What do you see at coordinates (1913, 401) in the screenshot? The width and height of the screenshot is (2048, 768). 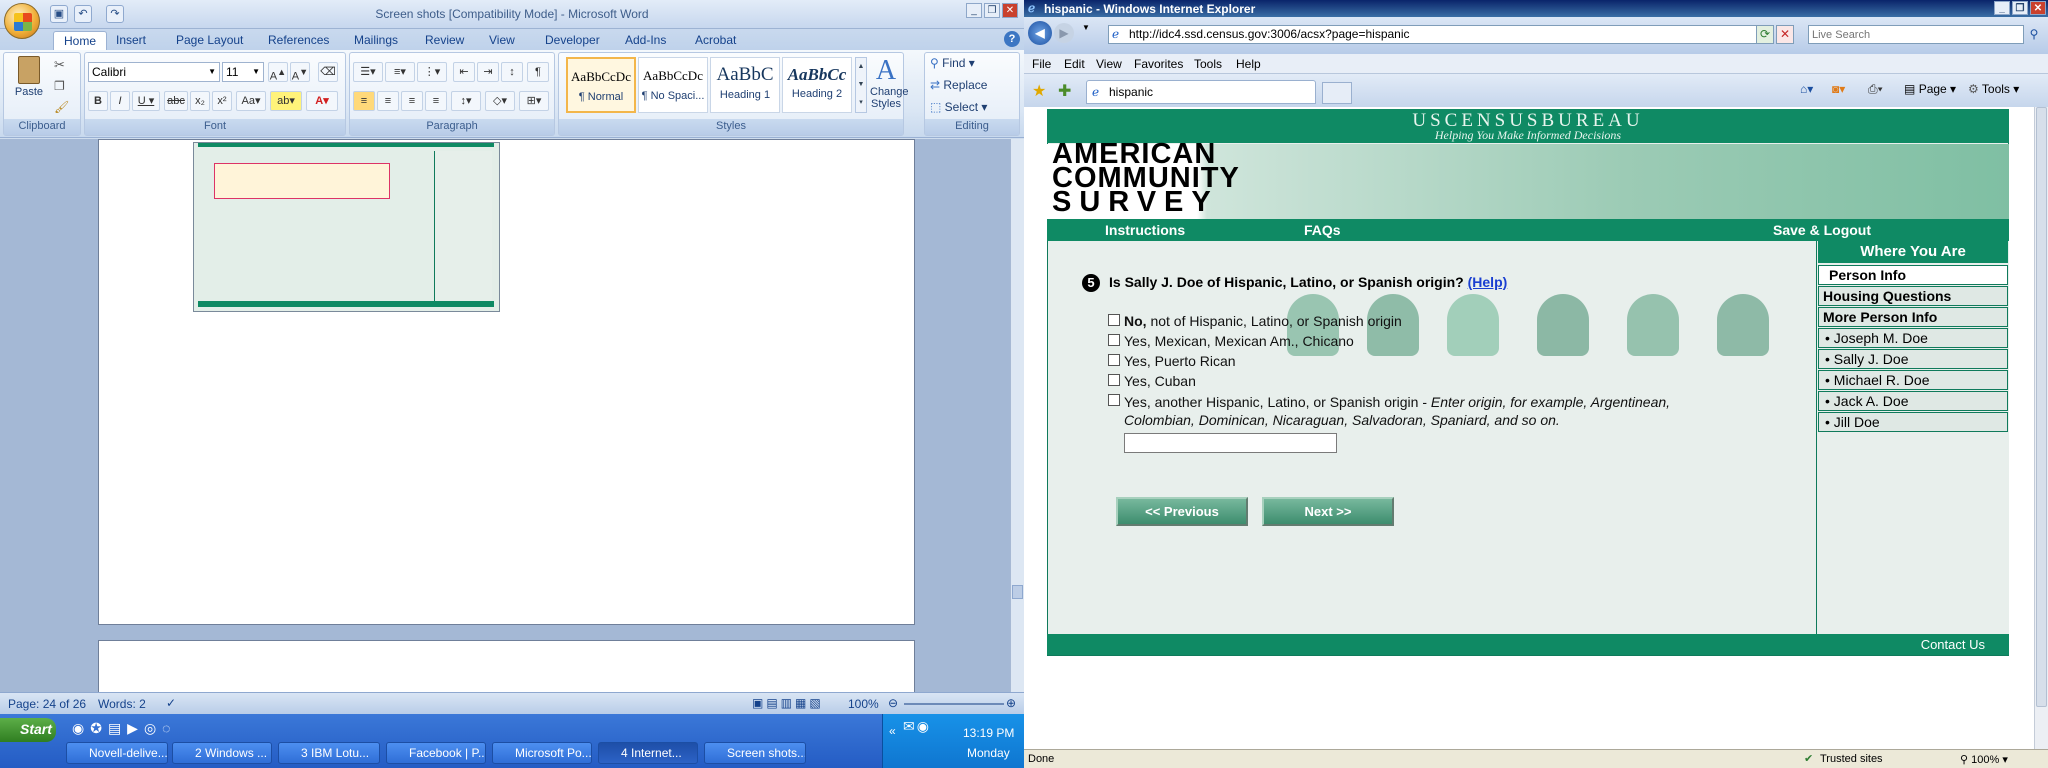 I see `sidebar-item-jack: • Jack A. Doe` at bounding box center [1913, 401].